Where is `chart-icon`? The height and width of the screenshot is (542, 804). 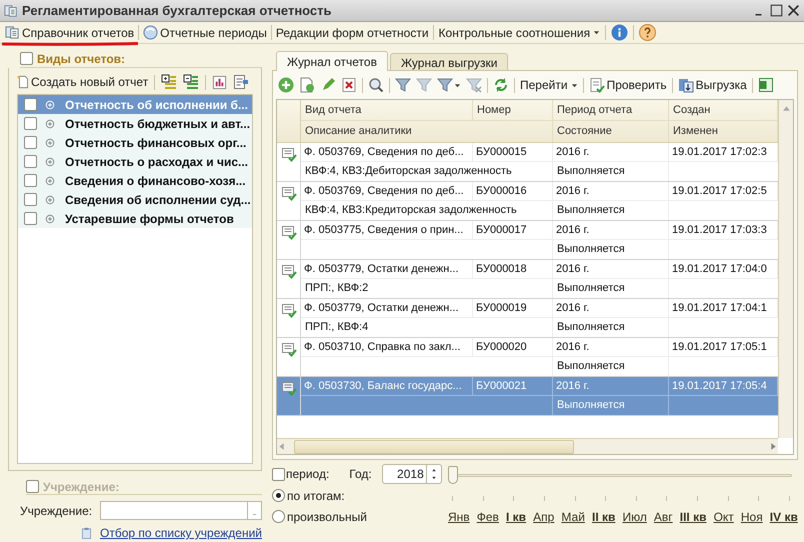 chart-icon is located at coordinates (220, 82).